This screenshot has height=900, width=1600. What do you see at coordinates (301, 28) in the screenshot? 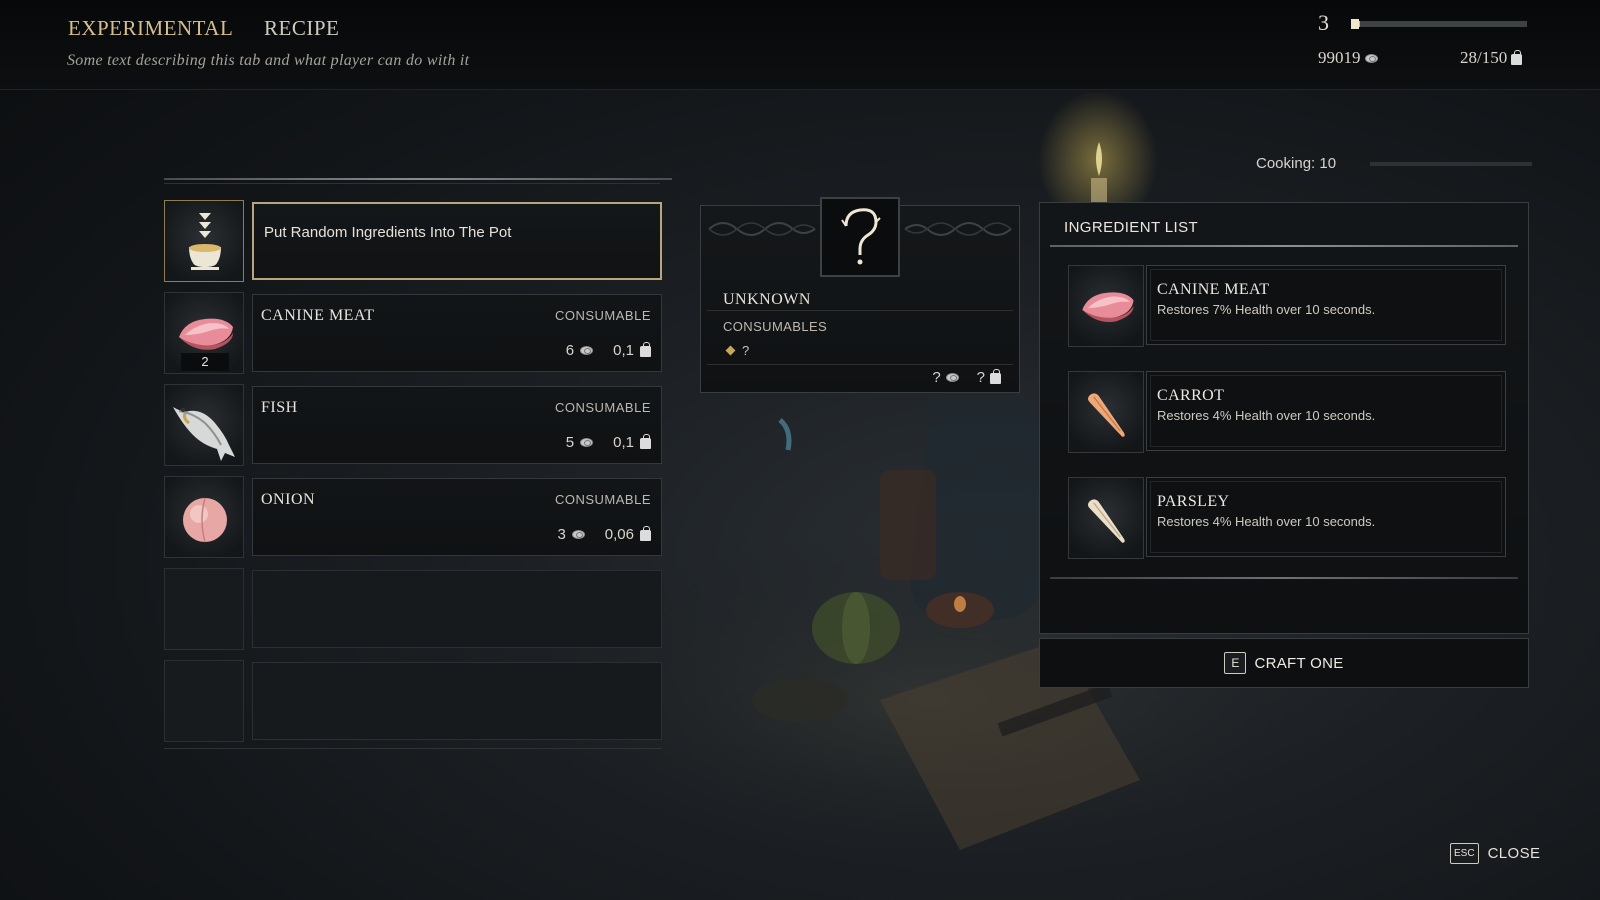
I see `tab-recipe: RECIPE` at bounding box center [301, 28].